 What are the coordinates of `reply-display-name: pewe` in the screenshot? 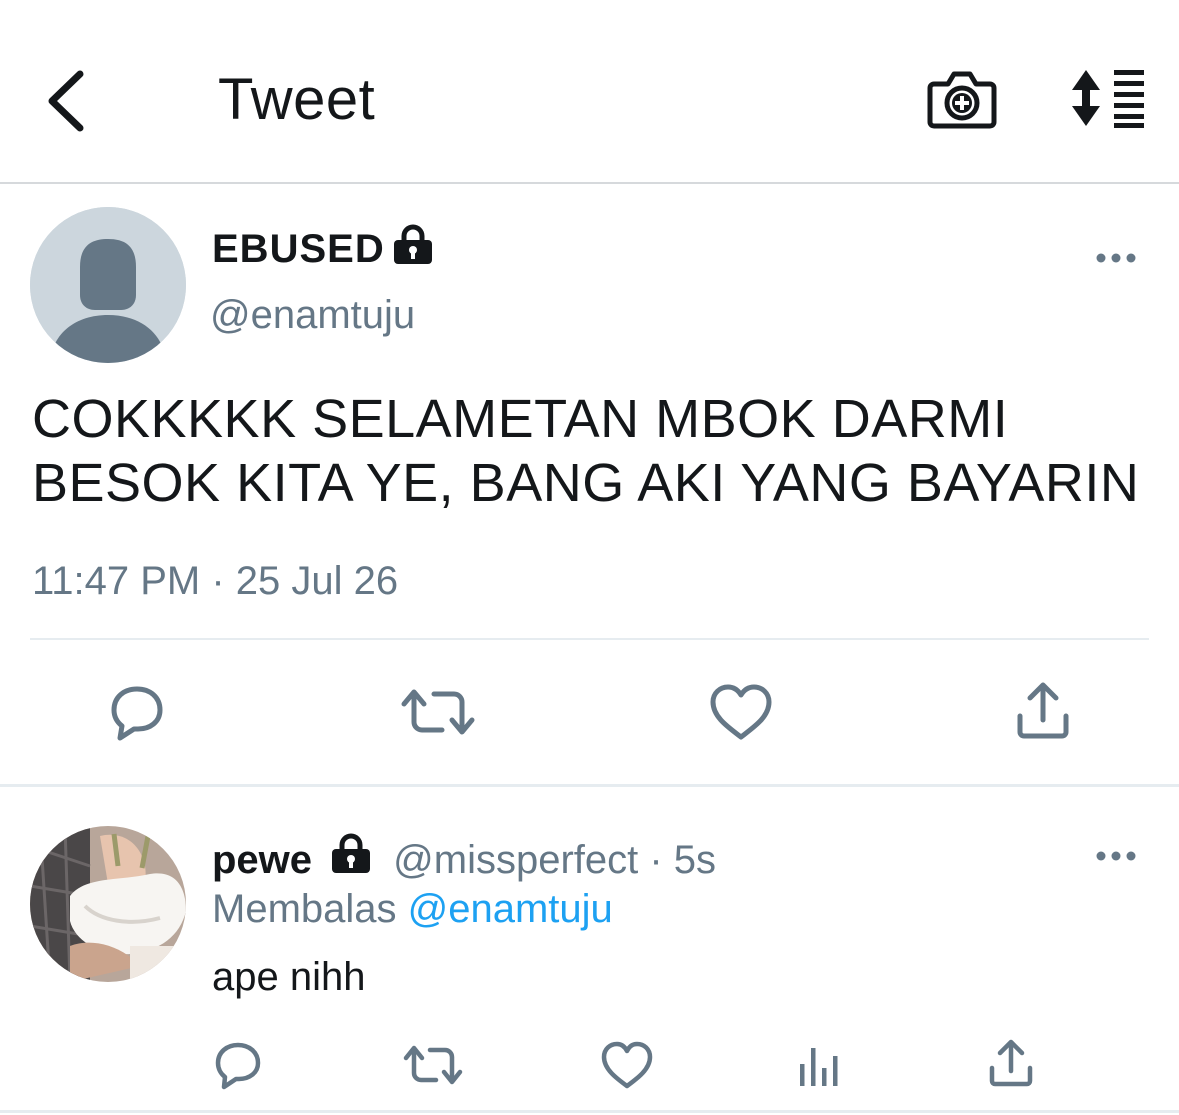 It's located at (262, 860).